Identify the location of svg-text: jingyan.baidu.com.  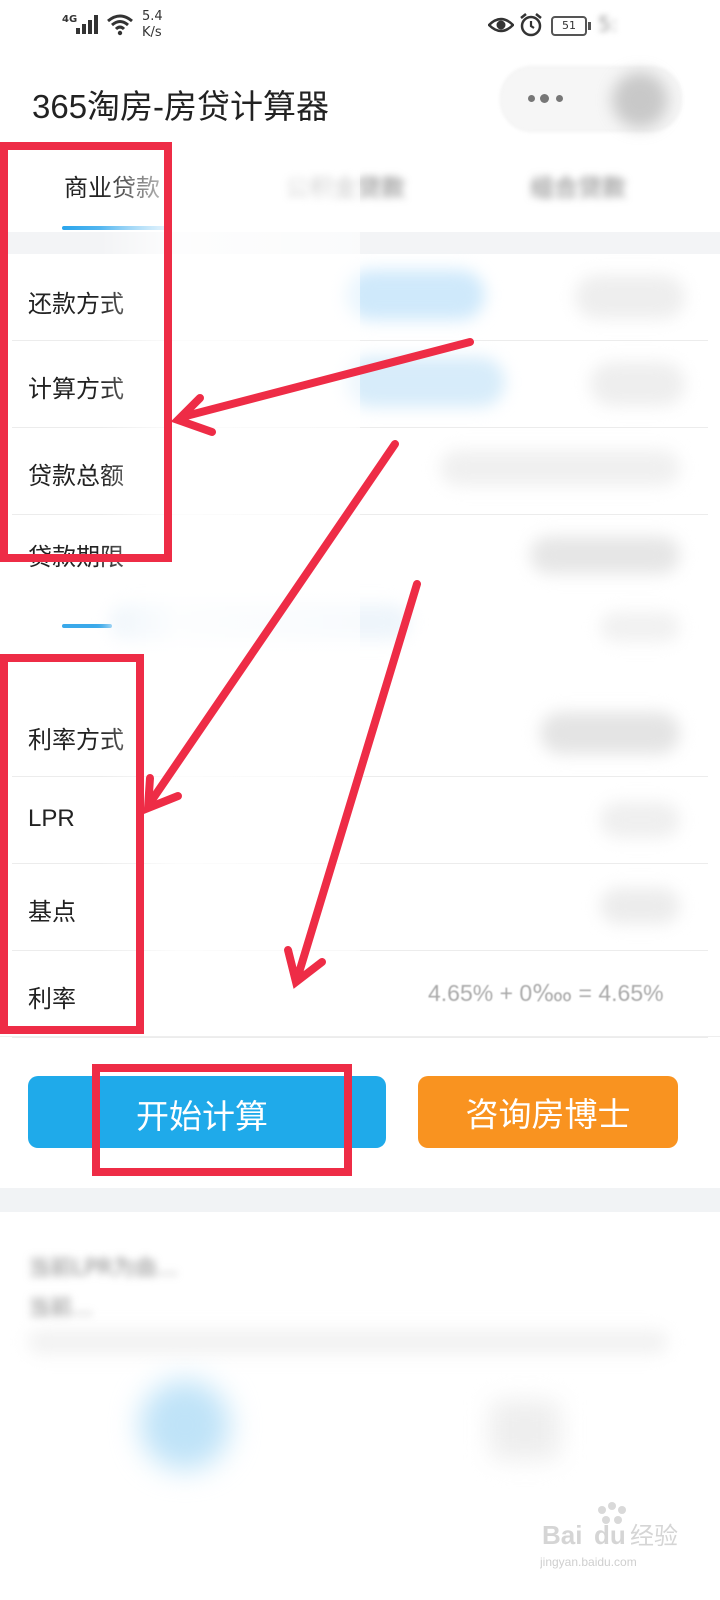
(588, 1562).